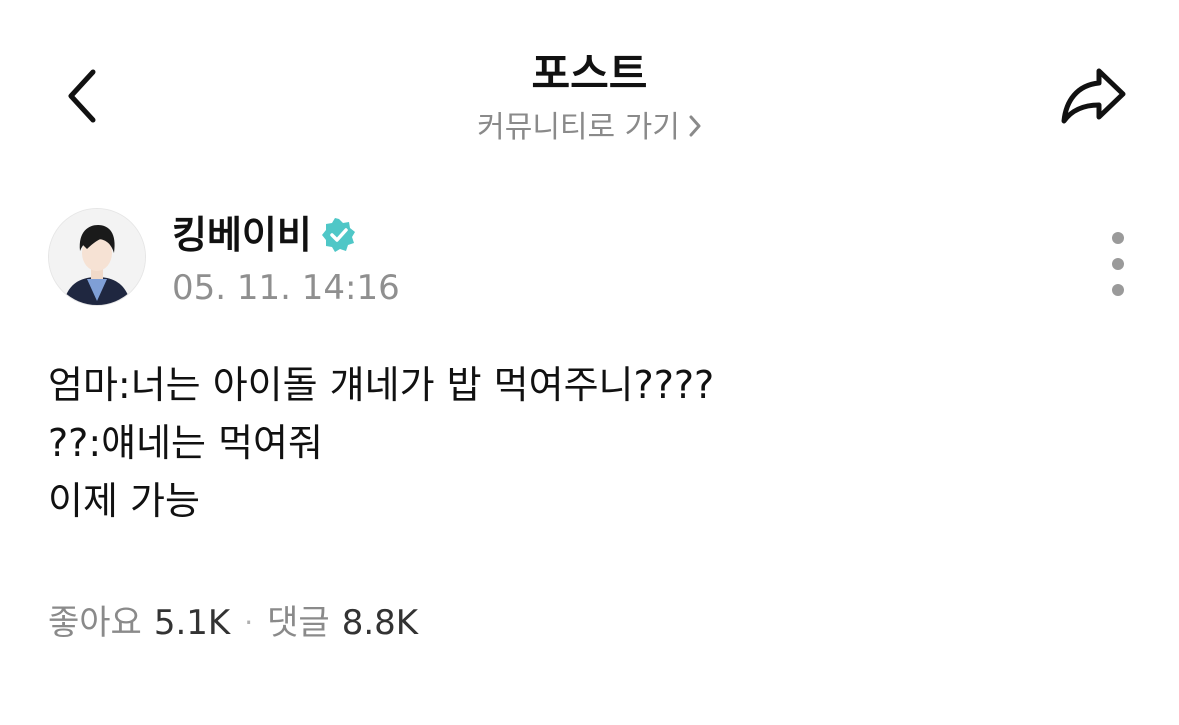 The image size is (1179, 725). I want to click on post-text-line: ??:얘네는 먹여줘, so click(185, 443).